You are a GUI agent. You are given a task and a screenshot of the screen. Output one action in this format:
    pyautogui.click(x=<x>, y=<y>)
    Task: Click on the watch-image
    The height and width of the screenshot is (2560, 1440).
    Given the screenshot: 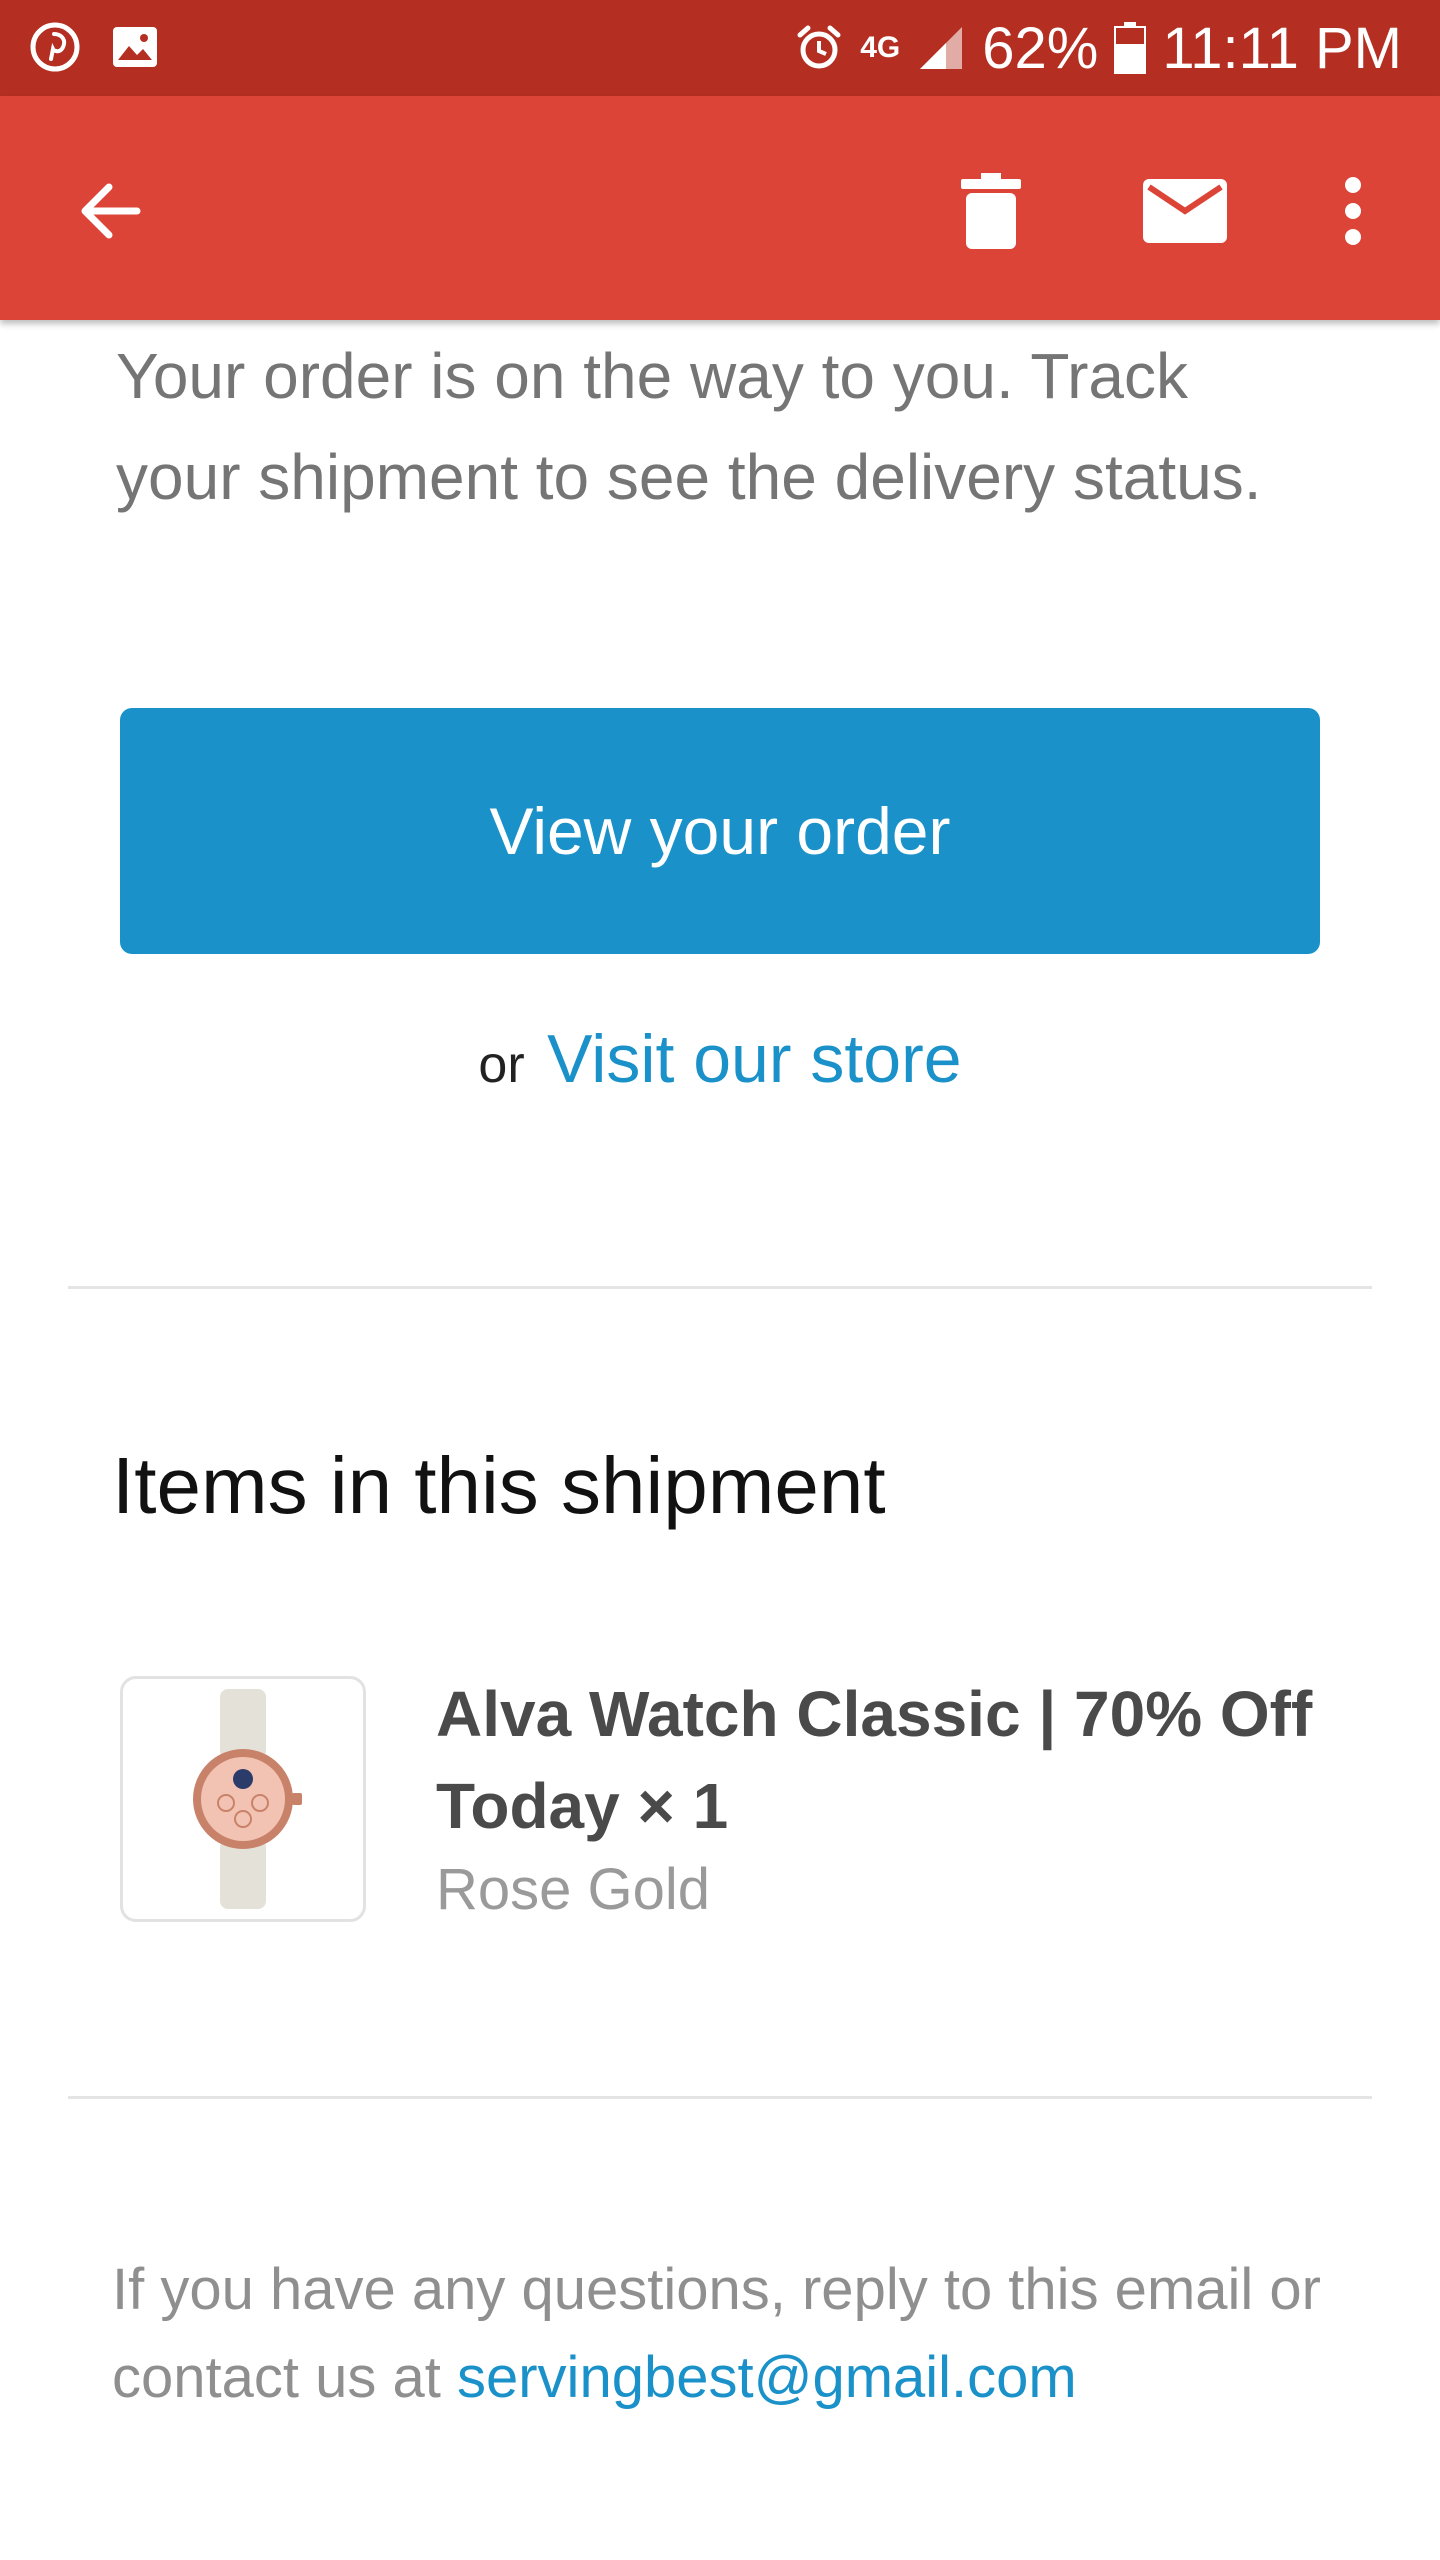 What is the action you would take?
    pyautogui.click(x=247, y=1799)
    